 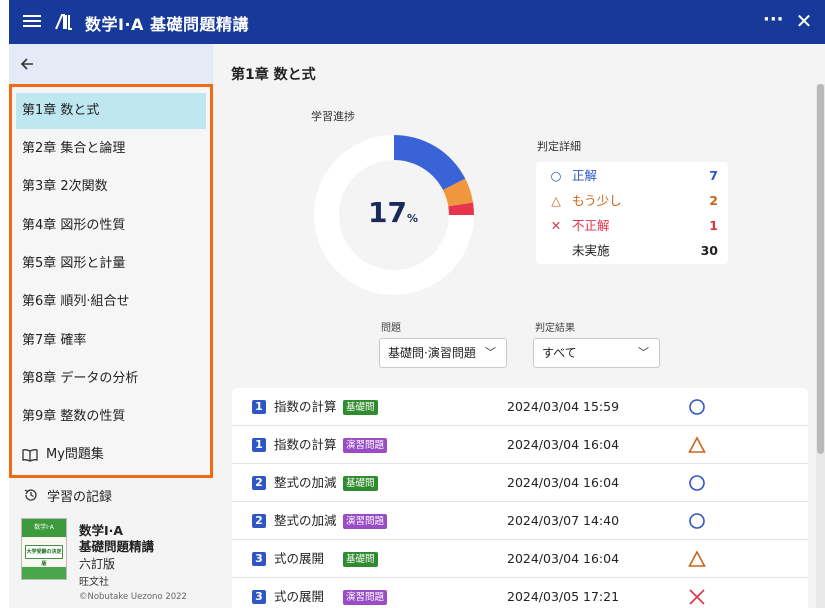 What do you see at coordinates (111, 455) in the screenshot?
I see `my-problem-book-item: My問題集` at bounding box center [111, 455].